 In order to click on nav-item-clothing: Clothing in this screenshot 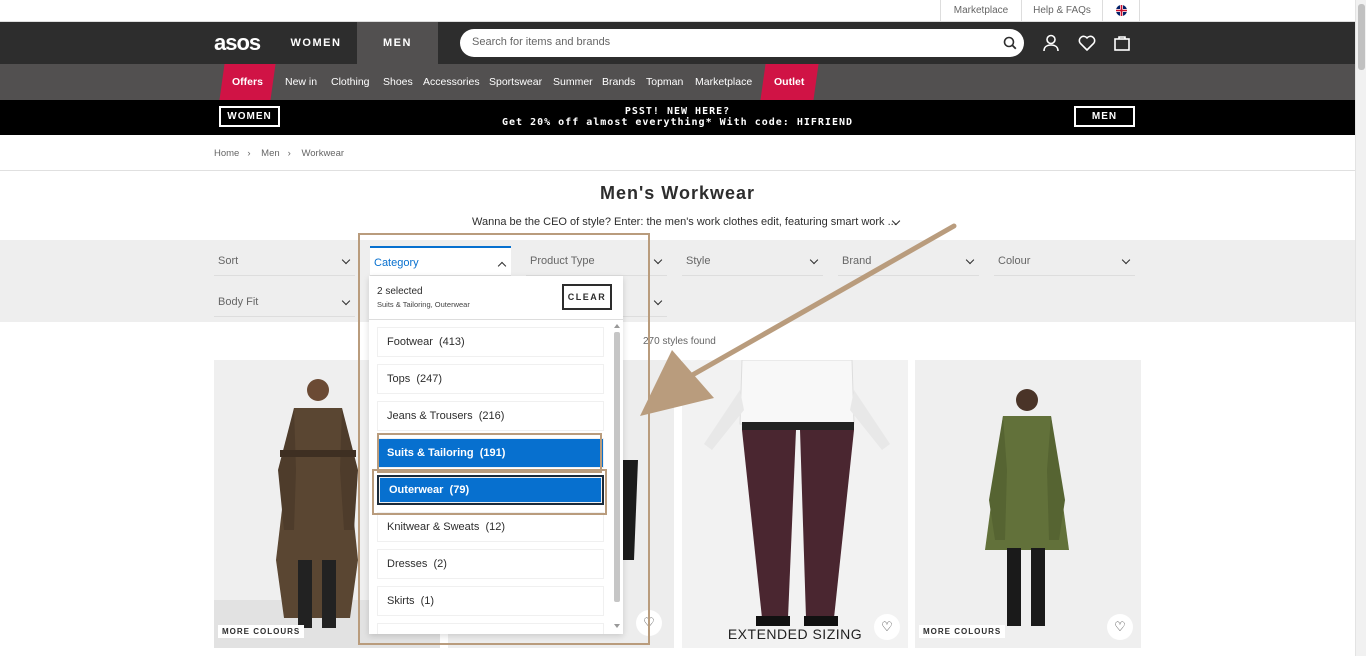, I will do `click(350, 82)`.